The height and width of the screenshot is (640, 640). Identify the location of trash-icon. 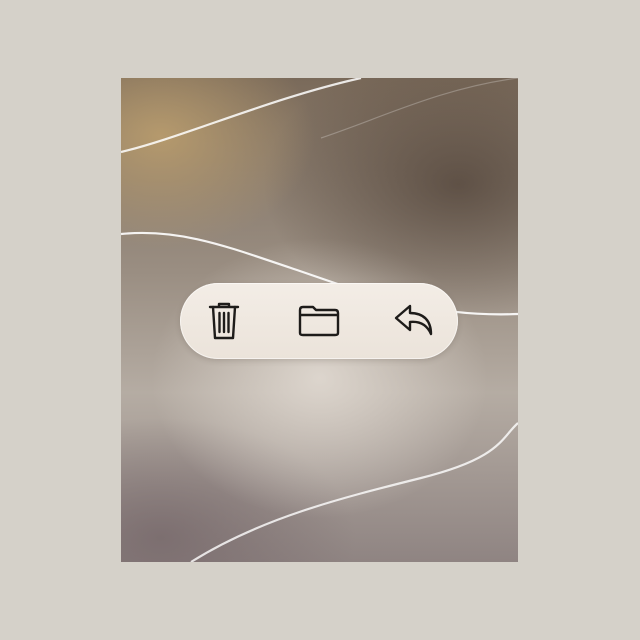
(224, 321).